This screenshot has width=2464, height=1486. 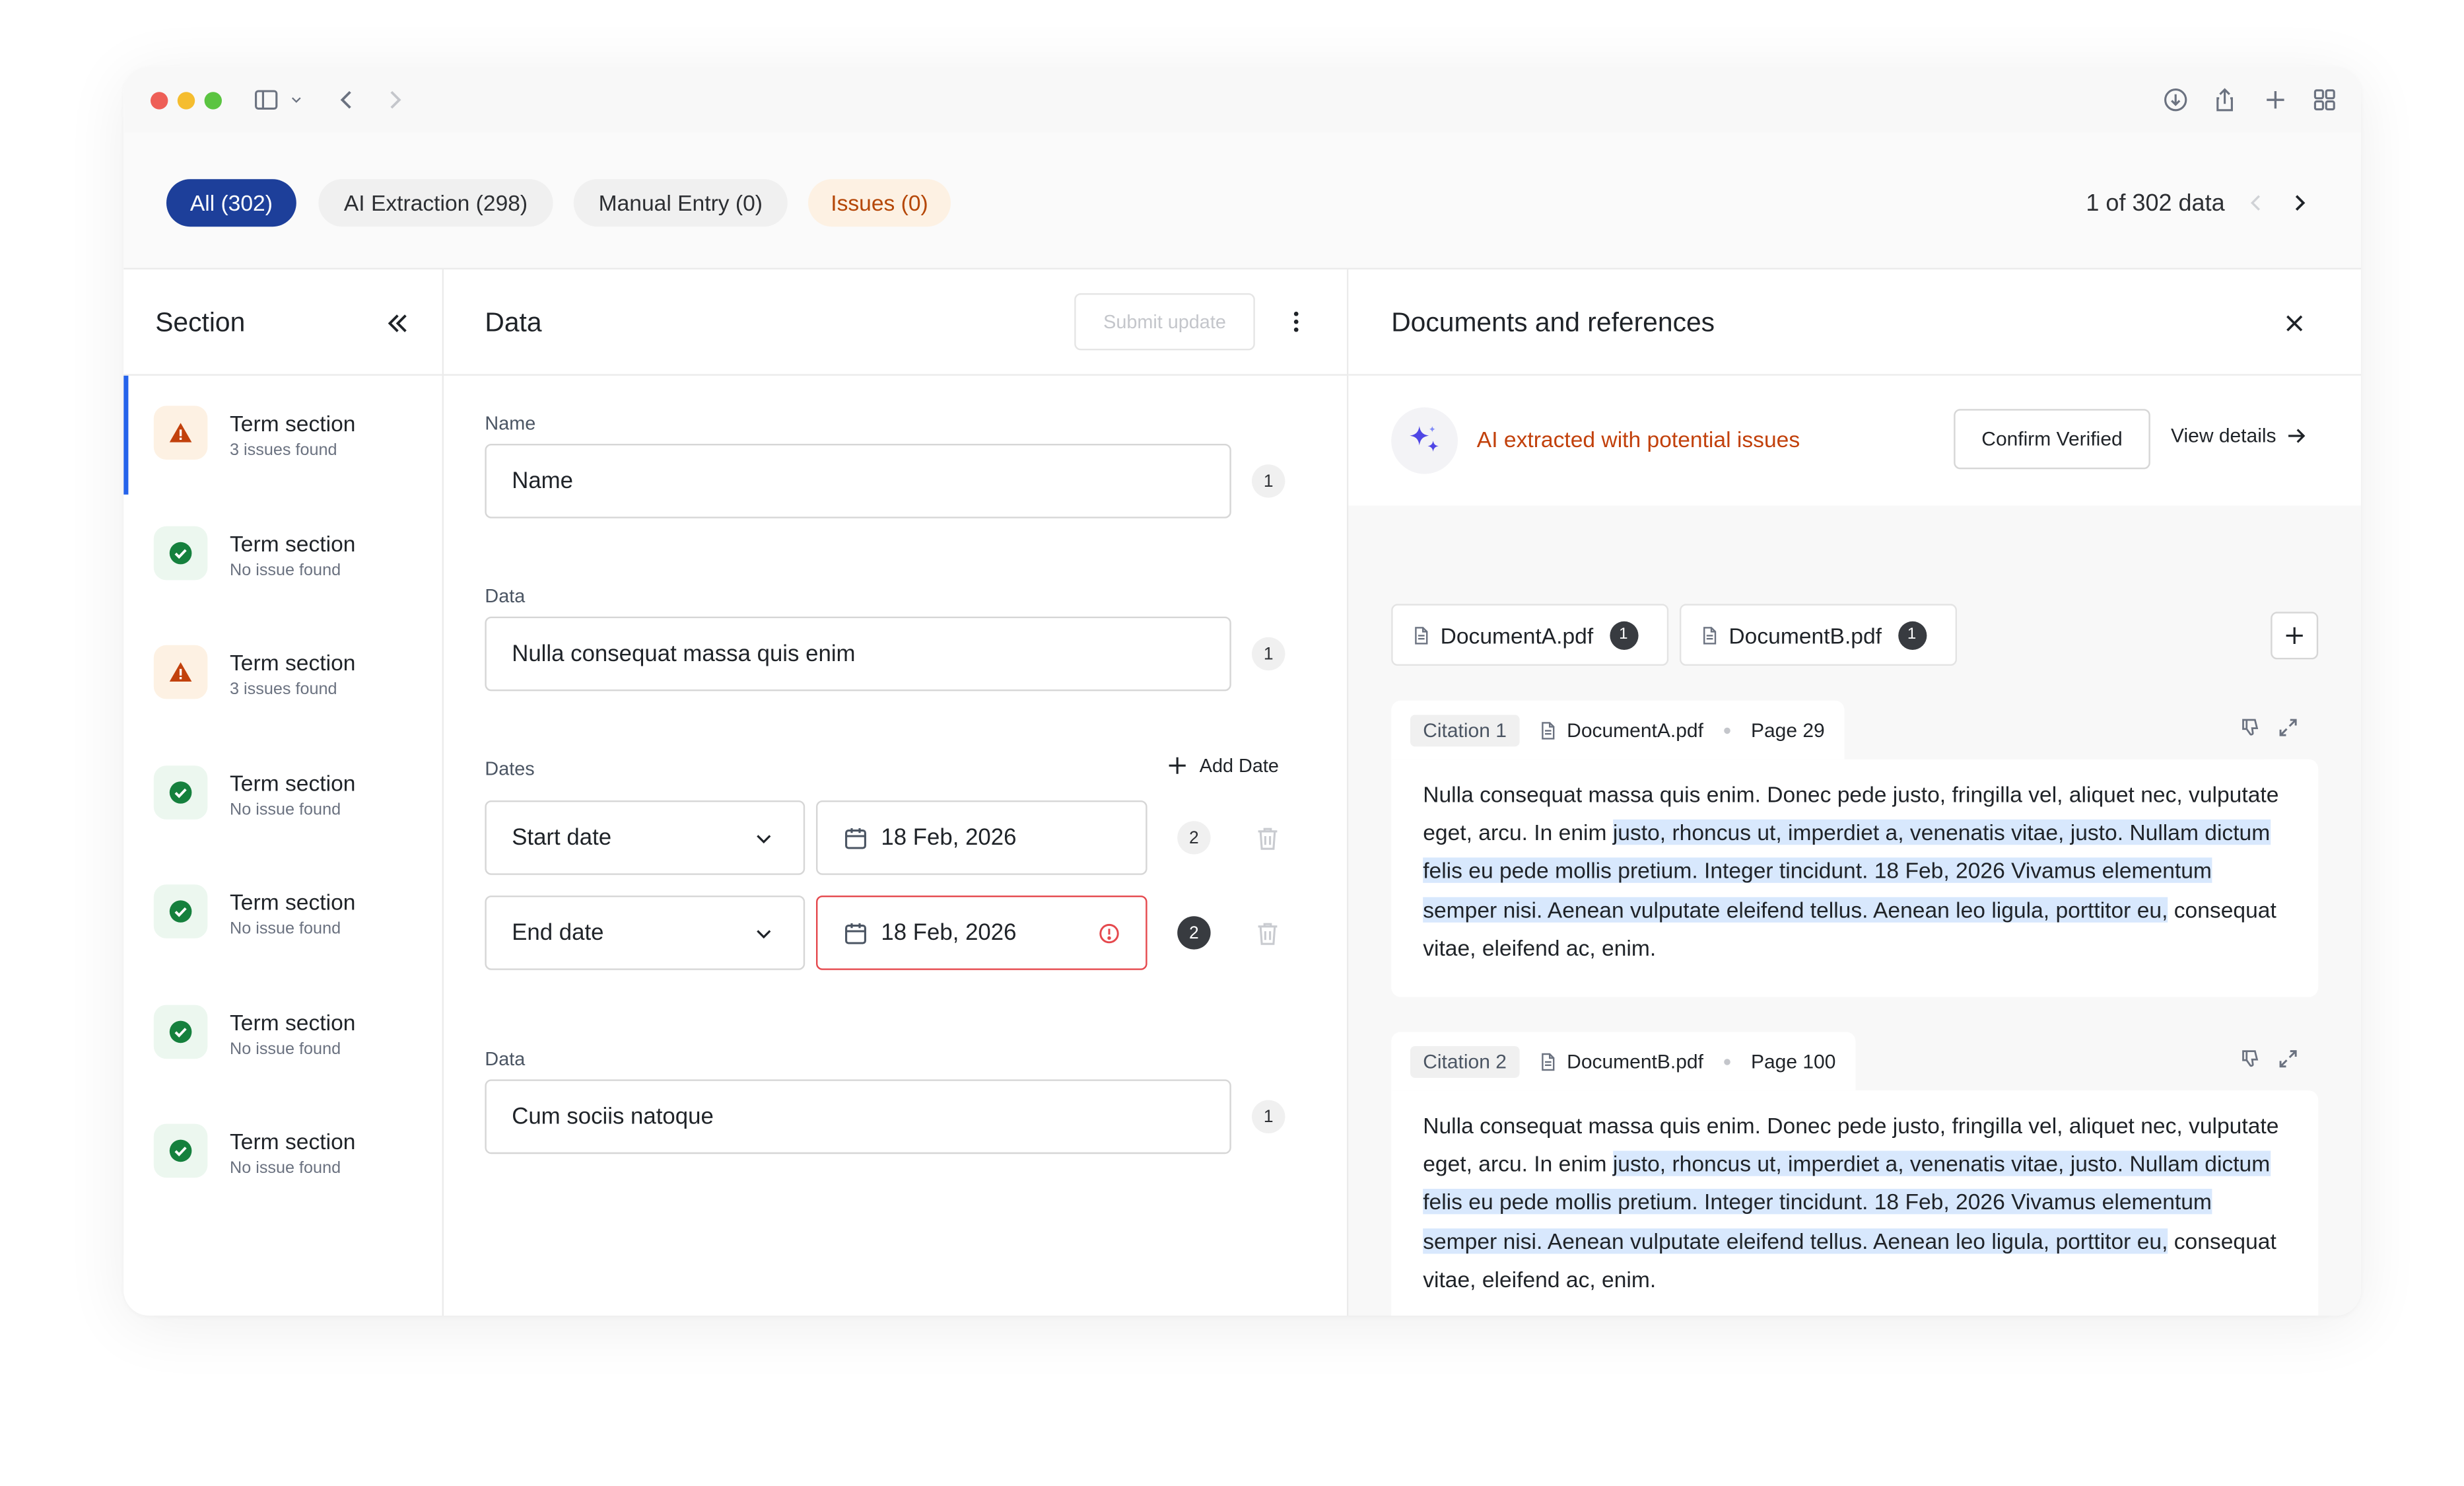 What do you see at coordinates (2269, 732) in the screenshot?
I see `citation-actions` at bounding box center [2269, 732].